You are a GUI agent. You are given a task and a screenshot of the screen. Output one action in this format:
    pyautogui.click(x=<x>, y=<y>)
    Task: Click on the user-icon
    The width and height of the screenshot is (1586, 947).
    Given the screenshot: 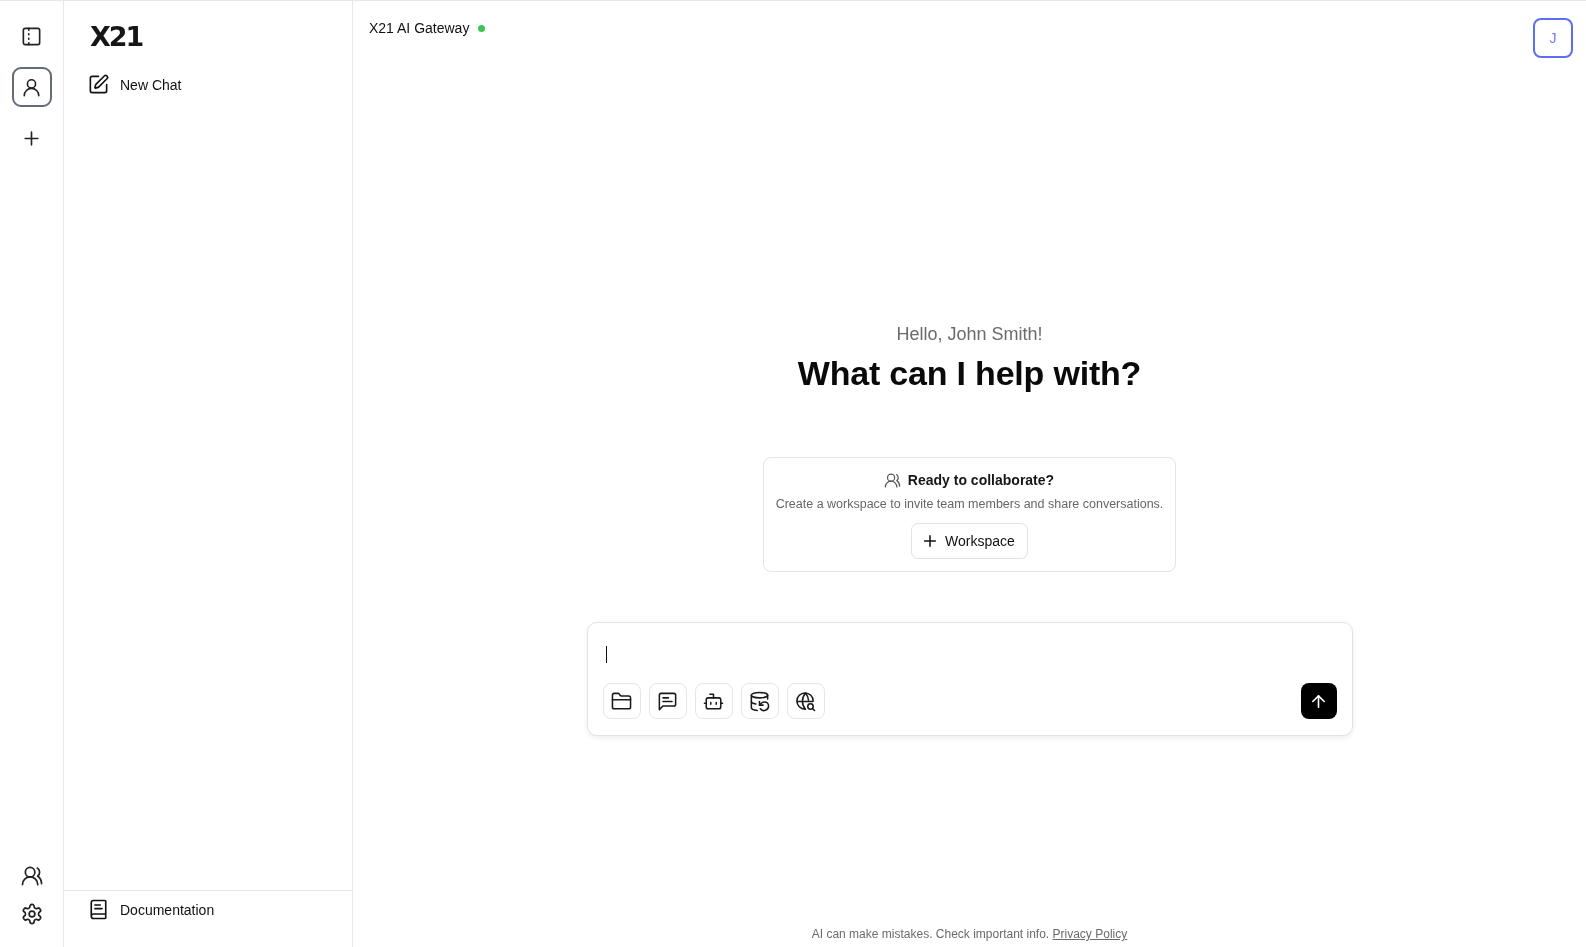 What is the action you would take?
    pyautogui.click(x=31, y=87)
    